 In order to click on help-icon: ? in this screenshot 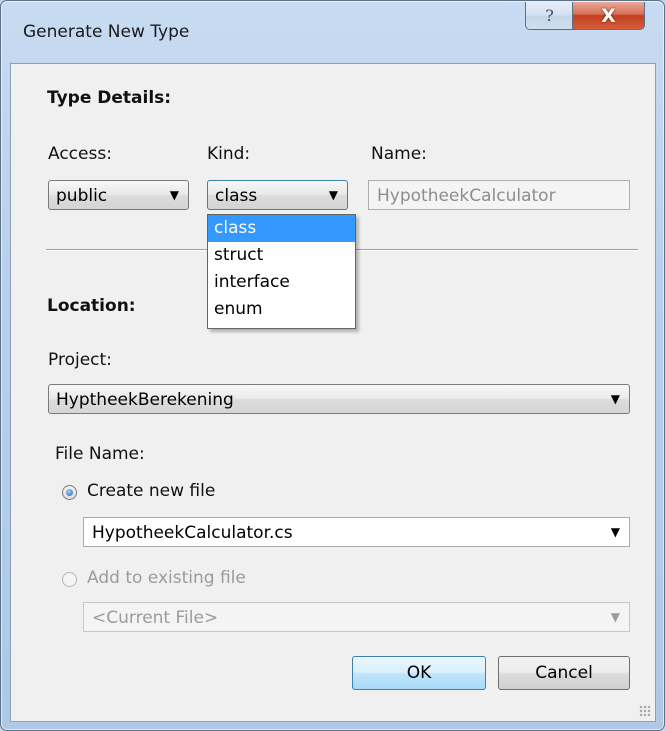, I will do `click(549, 15)`.